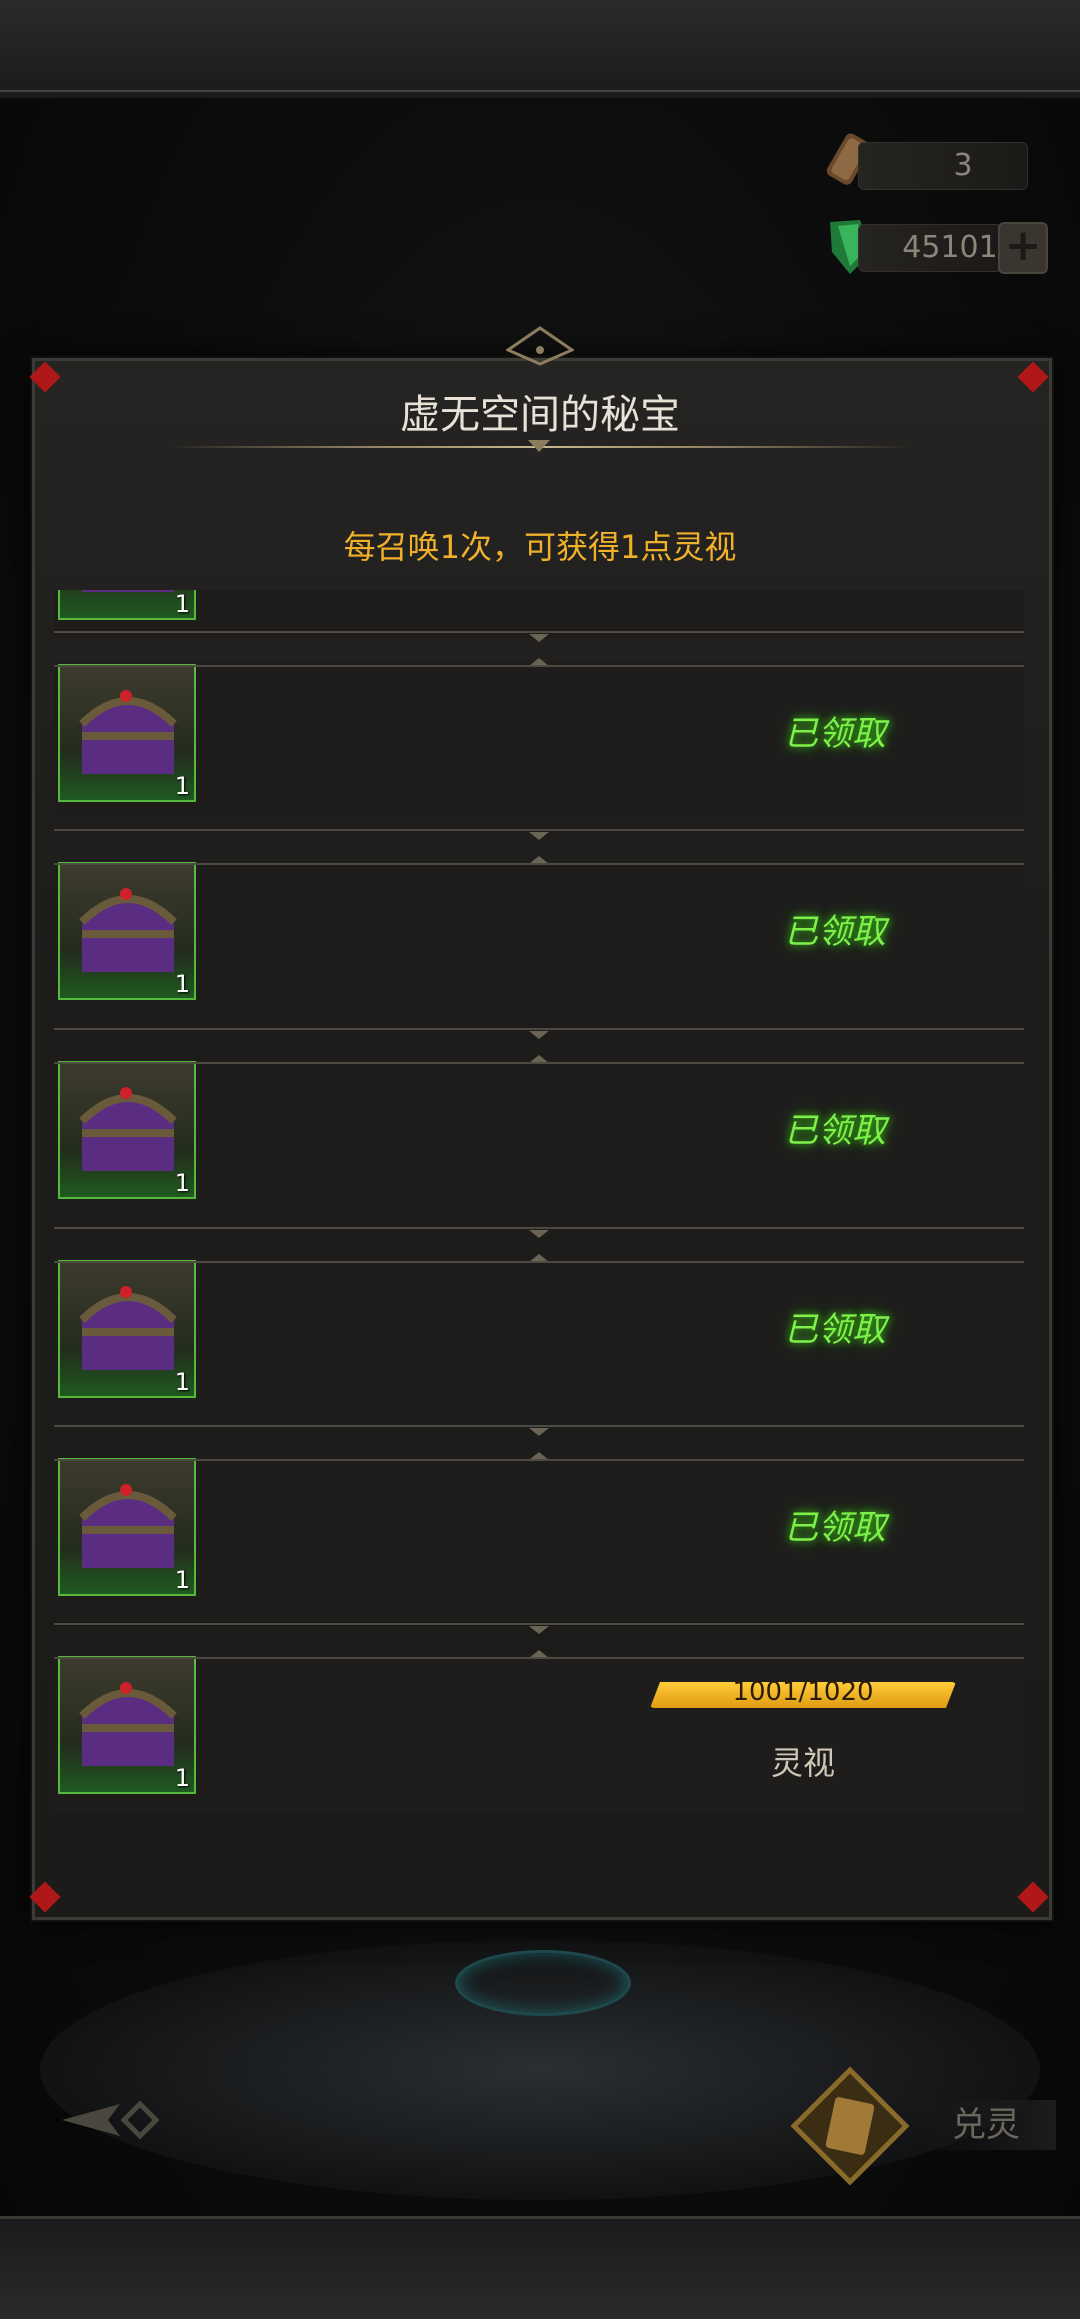 This screenshot has width=1080, height=2319. What do you see at coordinates (540, 2267) in the screenshot?
I see `bottom-frame` at bounding box center [540, 2267].